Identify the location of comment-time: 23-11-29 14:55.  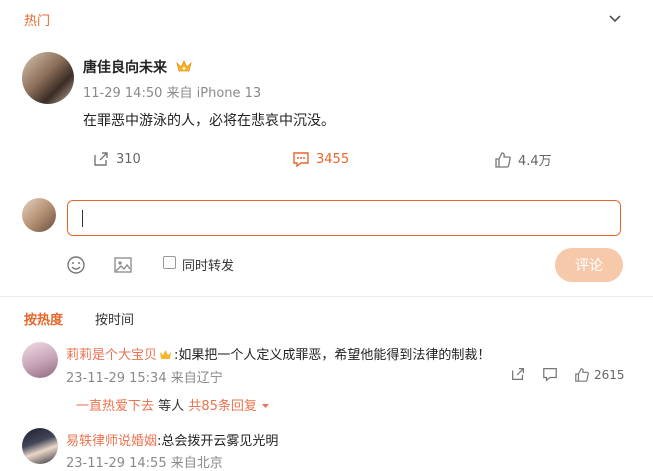
(116, 463).